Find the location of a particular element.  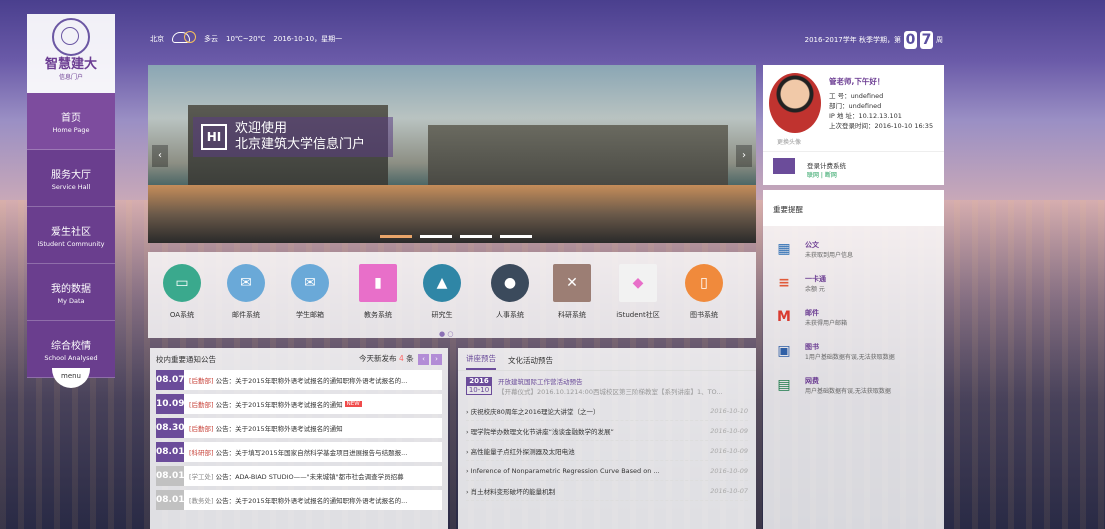

banner-welcome: HI 欢迎使用 北京建筑大学信息门户 is located at coordinates (293, 137).